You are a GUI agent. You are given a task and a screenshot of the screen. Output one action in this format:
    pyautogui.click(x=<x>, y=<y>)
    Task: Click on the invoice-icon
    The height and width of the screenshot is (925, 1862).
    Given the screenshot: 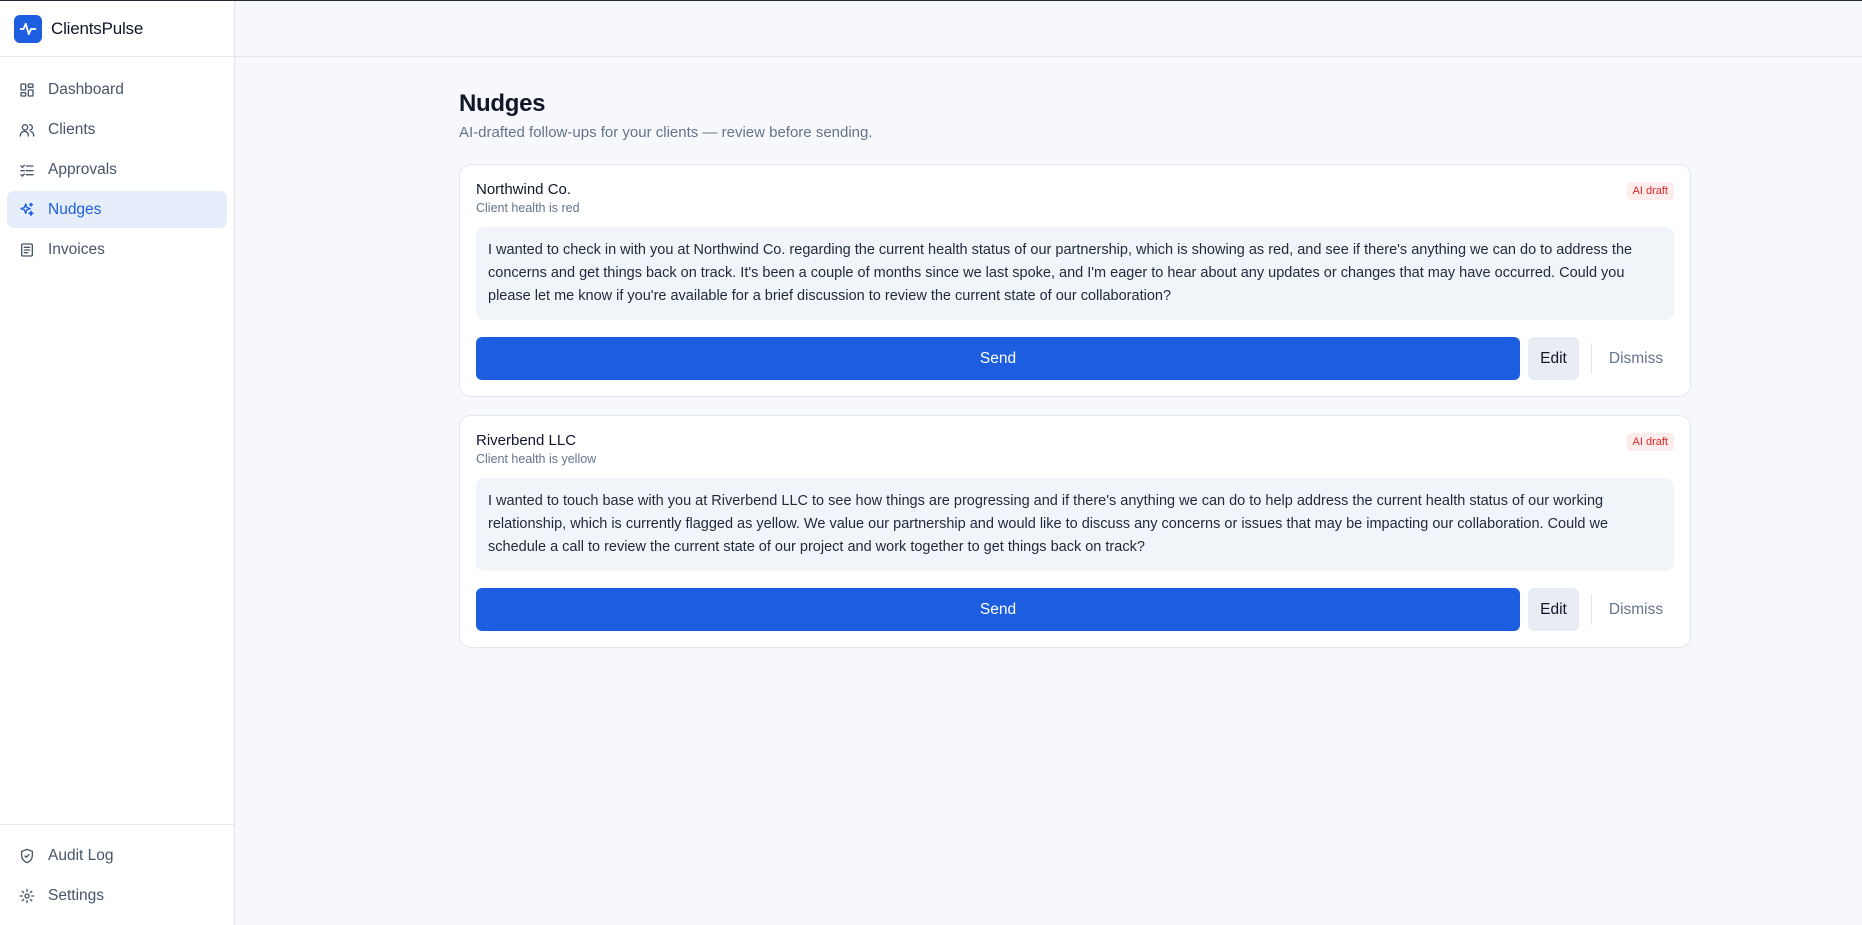 What is the action you would take?
    pyautogui.click(x=27, y=249)
    